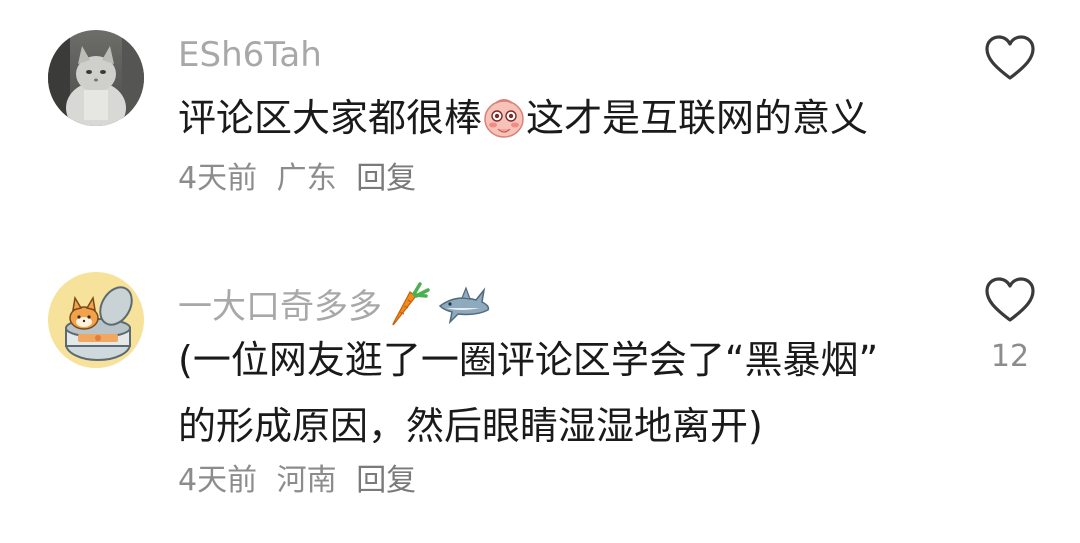  I want to click on comment-text-part: 评论区大家都很棒, so click(330, 118).